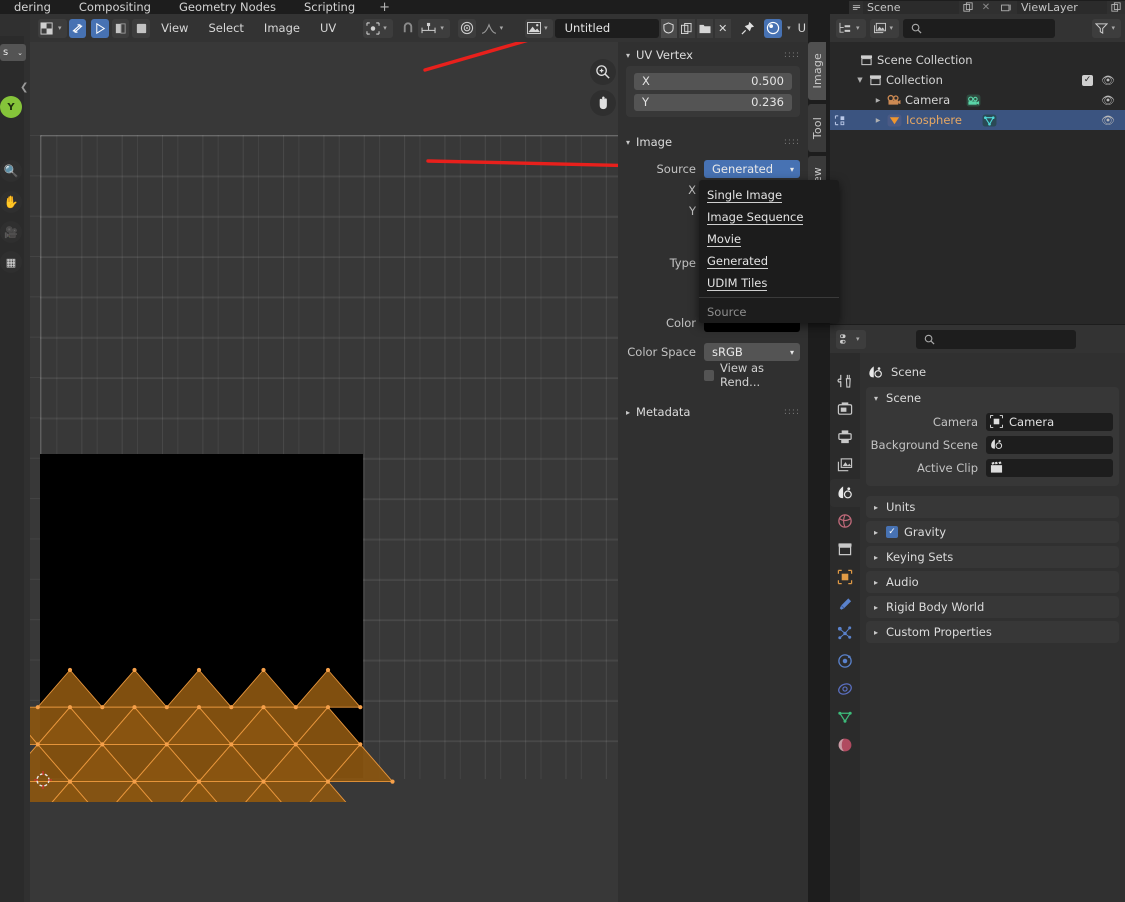 This screenshot has height=902, width=1125. Describe the element at coordinates (408, 28) in the screenshot. I see `uv-snap-magnet-button` at that location.